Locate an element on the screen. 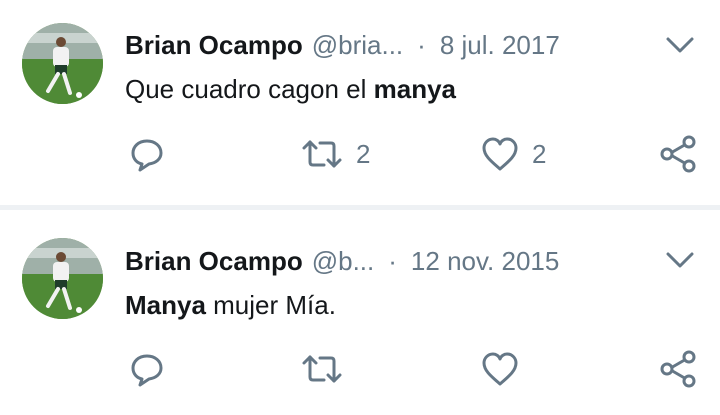 Image resolution: width=720 pixels, height=415 pixels. like-count: 2 is located at coordinates (539, 153).